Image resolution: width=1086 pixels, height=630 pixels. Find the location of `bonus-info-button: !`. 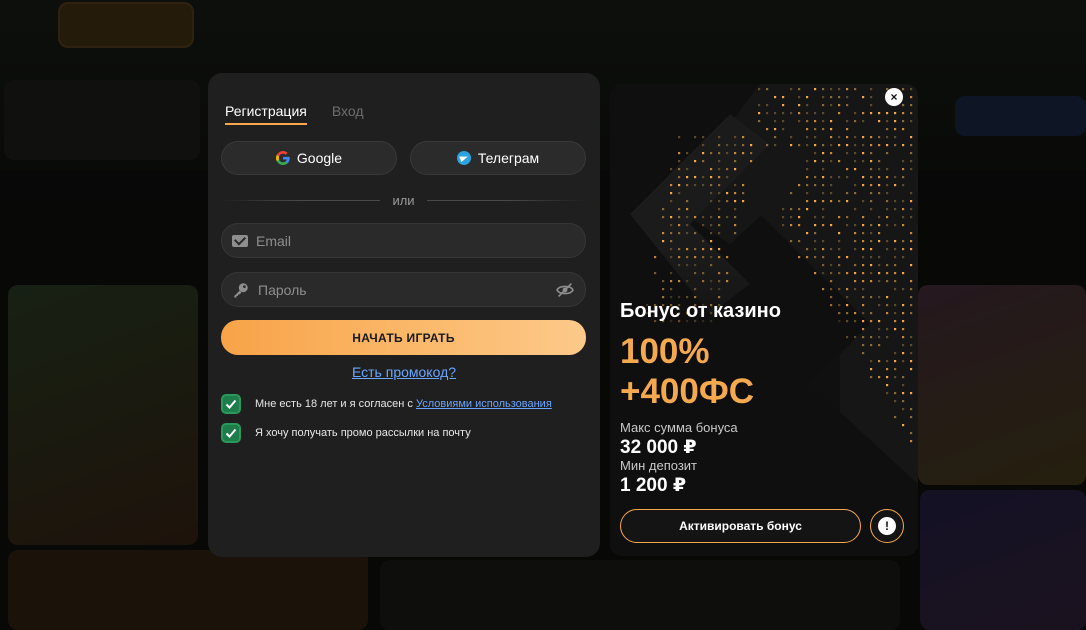

bonus-info-button: ! is located at coordinates (887, 526).